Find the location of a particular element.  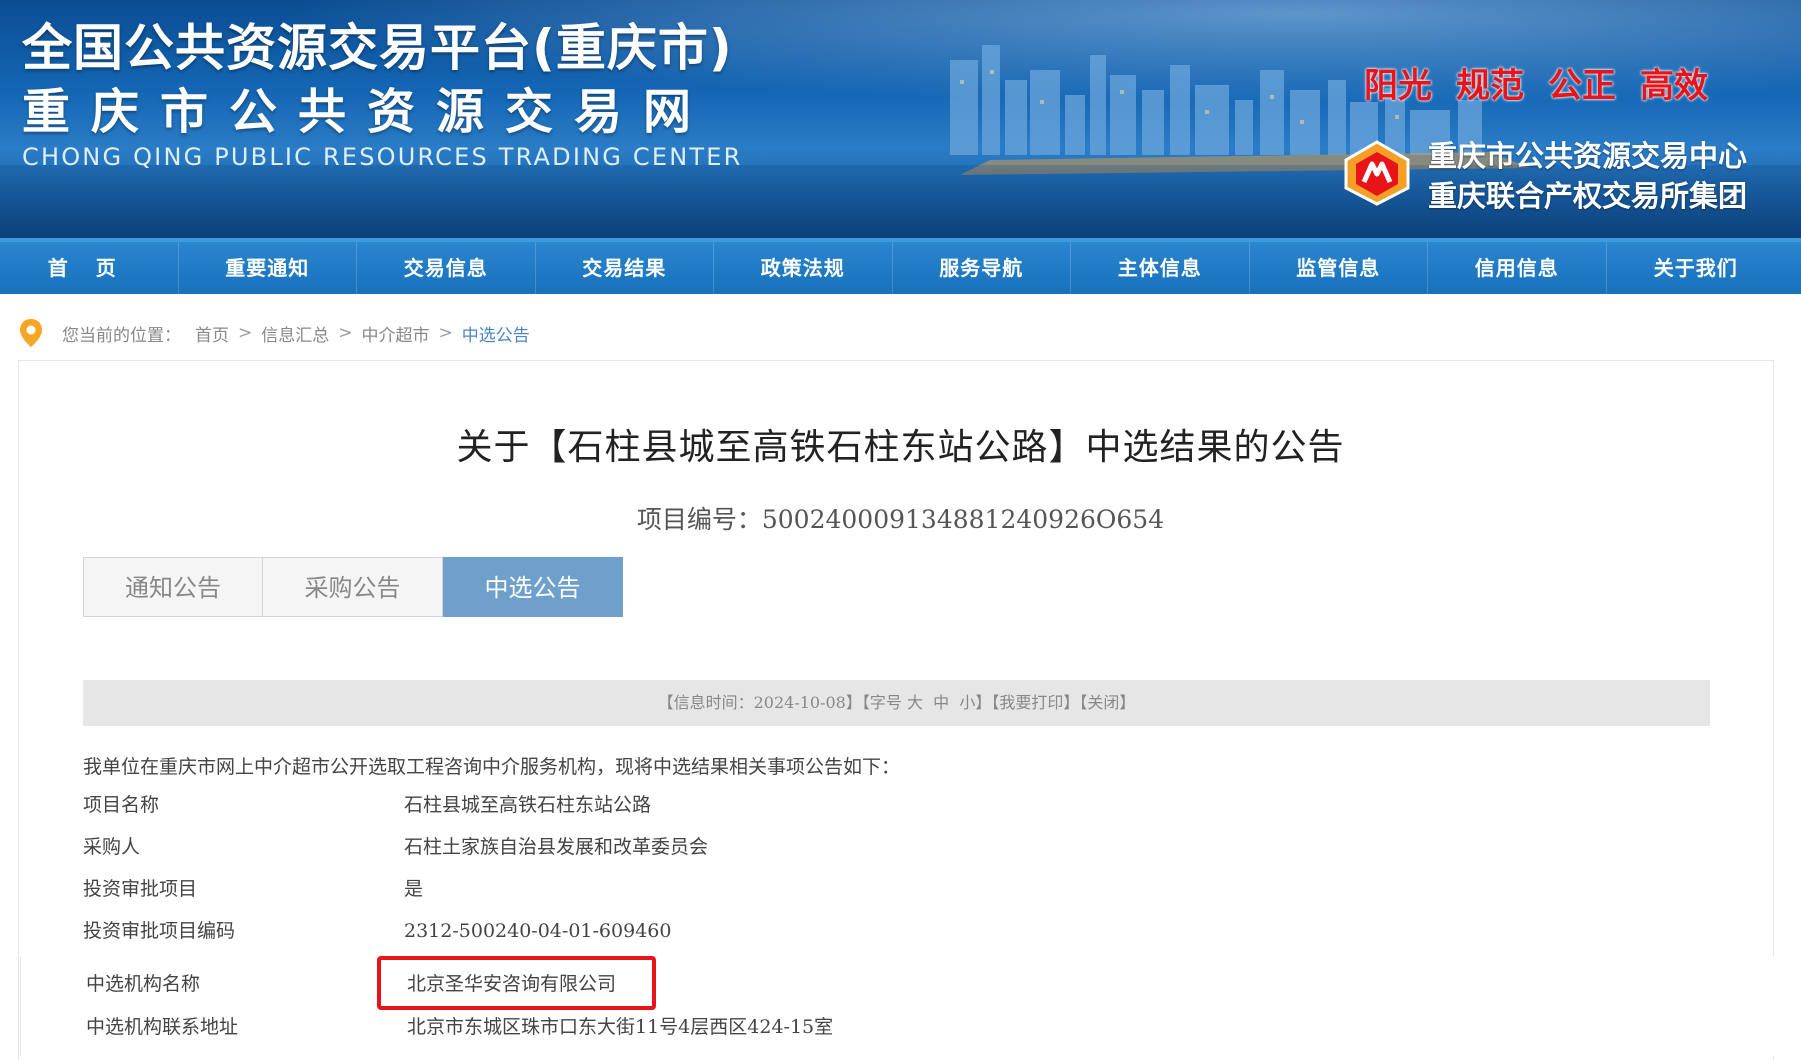

nav-item-notices: 重要通知 is located at coordinates (268, 268).